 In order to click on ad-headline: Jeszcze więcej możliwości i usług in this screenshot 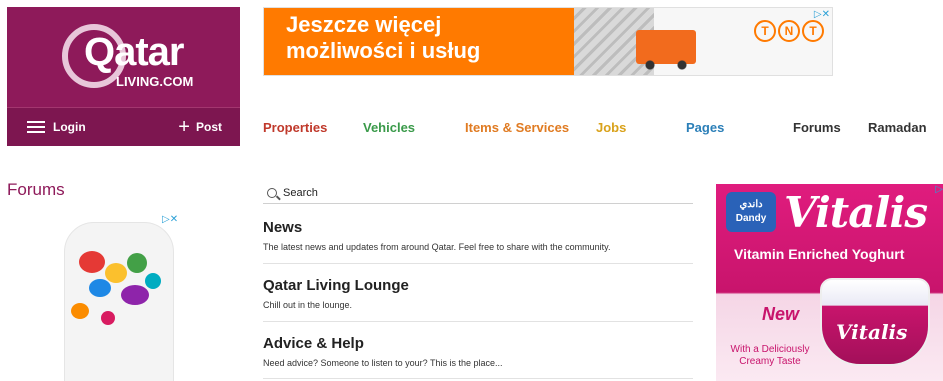, I will do `click(383, 38)`.